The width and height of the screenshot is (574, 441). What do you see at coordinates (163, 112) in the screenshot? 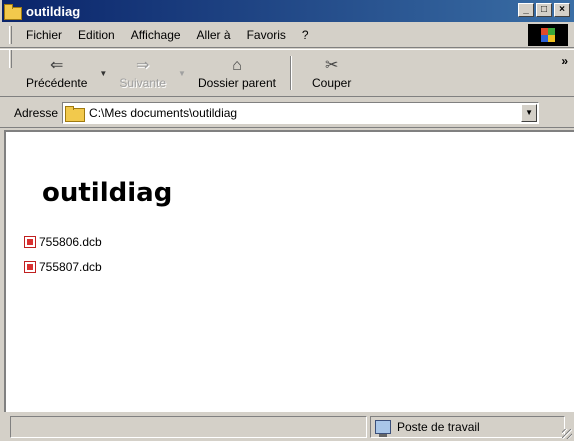
I see `address-value: C:\Mes documents\outildiag` at bounding box center [163, 112].